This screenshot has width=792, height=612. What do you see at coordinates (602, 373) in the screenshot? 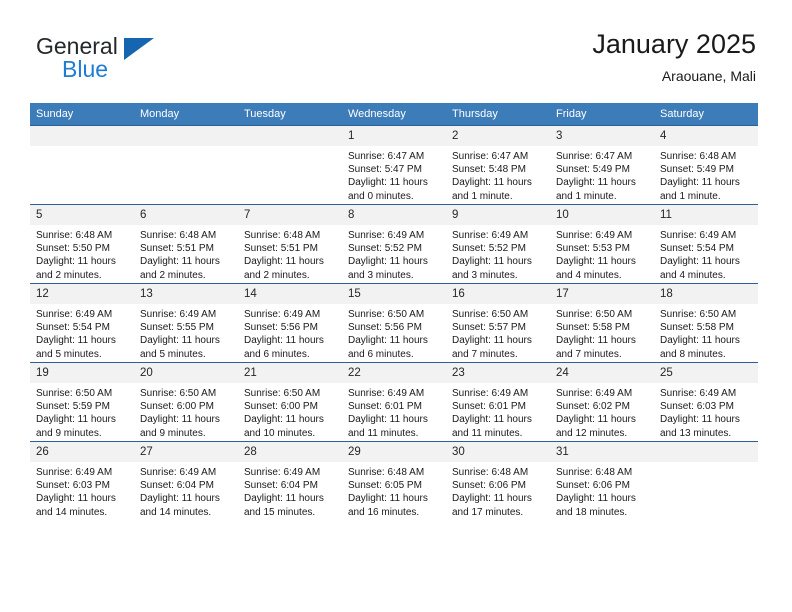
I see `day-number: 24` at bounding box center [602, 373].